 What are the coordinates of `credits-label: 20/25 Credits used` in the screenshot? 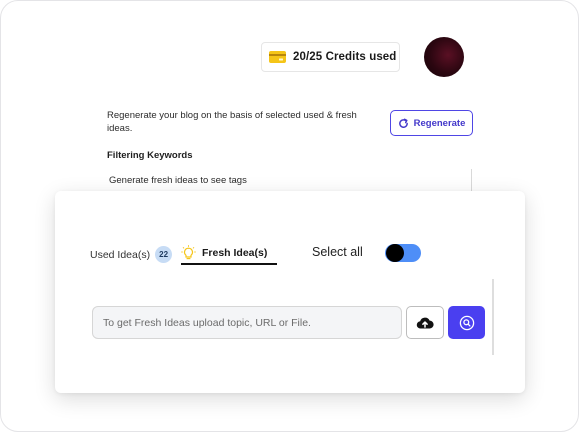 It's located at (345, 57).